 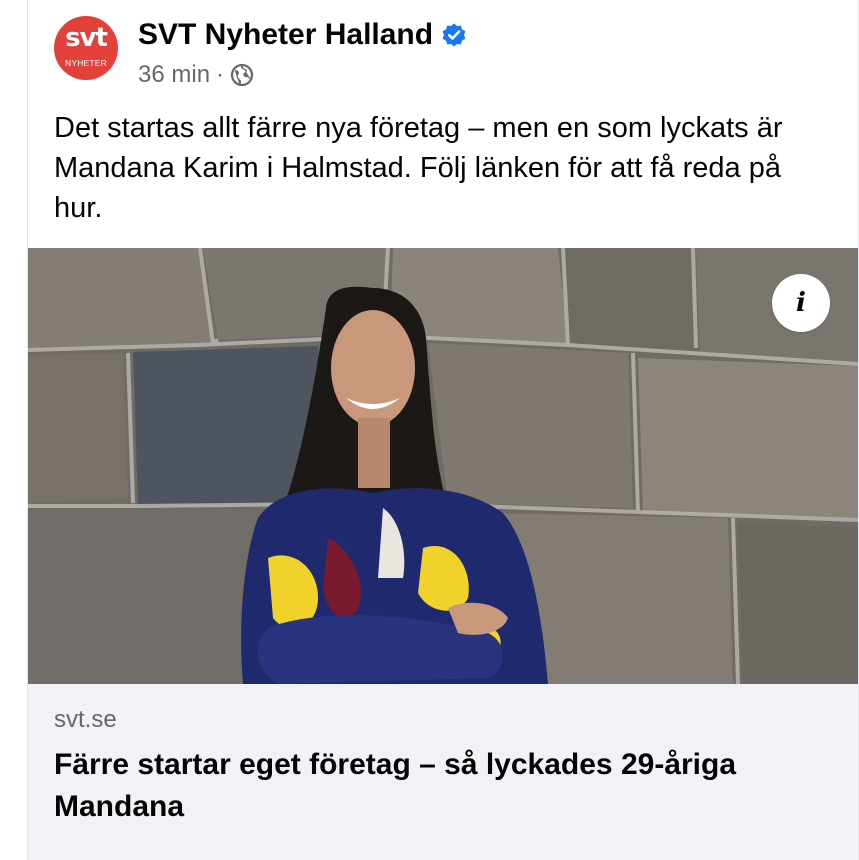 What do you see at coordinates (454, 35) in the screenshot?
I see `verified-badge-icon` at bounding box center [454, 35].